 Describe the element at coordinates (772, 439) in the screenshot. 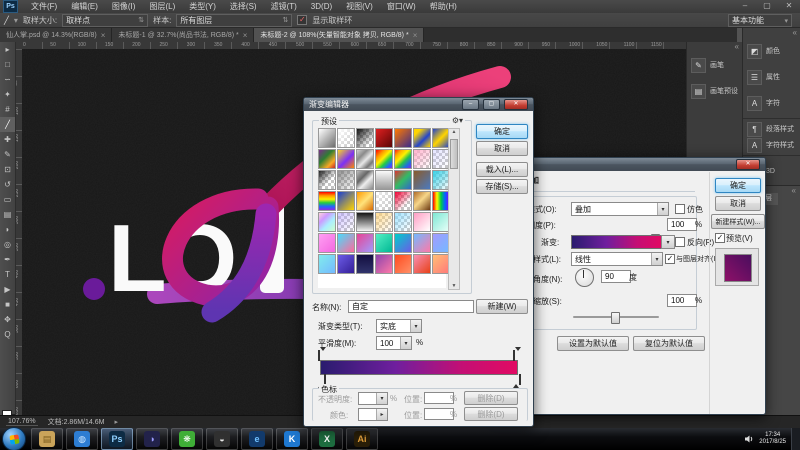

I see `taskbar-clock: 17:34 2017/8/25` at that location.